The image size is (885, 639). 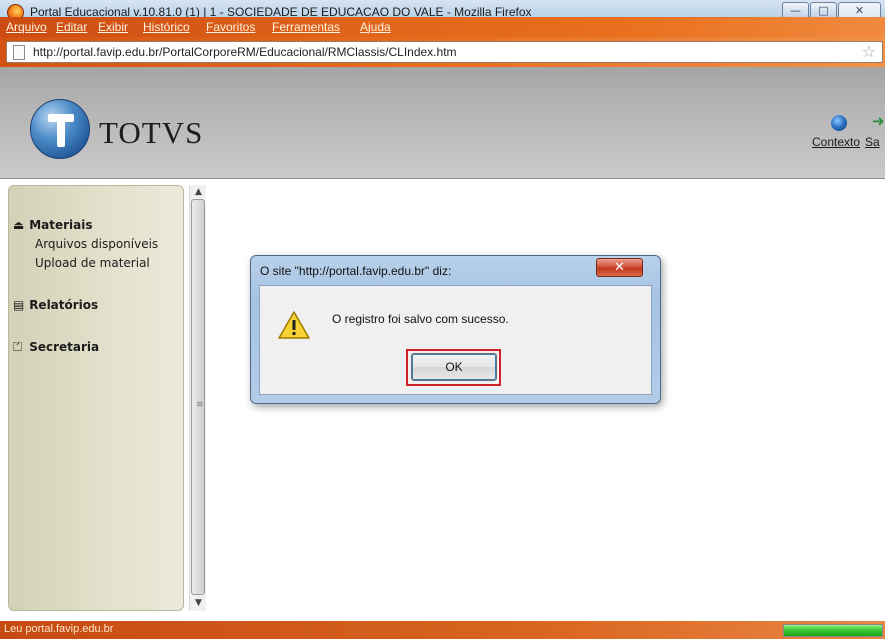 I want to click on totvs-logo-icon, so click(x=60, y=129).